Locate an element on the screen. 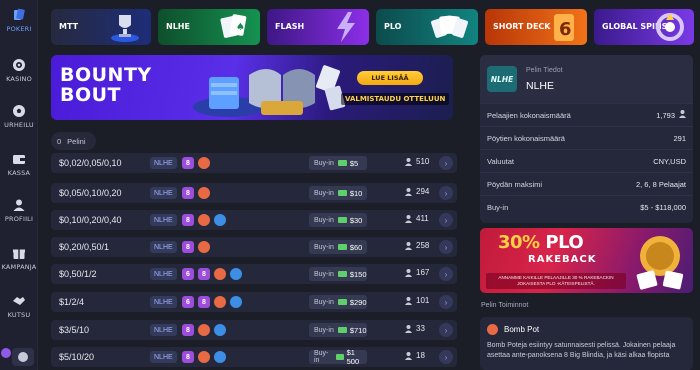 The width and height of the screenshot is (700, 370). buyin-amount: $5 is located at coordinates (354, 163).